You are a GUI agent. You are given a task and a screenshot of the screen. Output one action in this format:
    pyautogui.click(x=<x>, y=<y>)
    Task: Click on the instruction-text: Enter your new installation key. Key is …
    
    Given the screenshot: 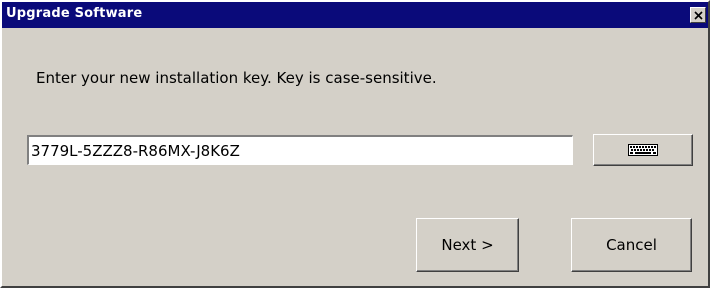 What is the action you would take?
    pyautogui.click(x=236, y=78)
    